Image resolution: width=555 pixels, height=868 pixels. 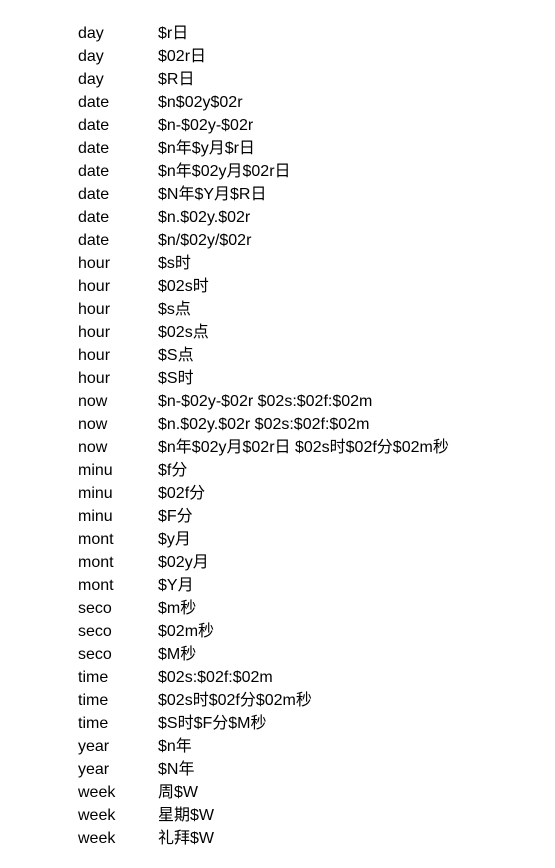 What do you see at coordinates (206, 148) in the screenshot?
I see `format-pattern: $n年$y月$r日` at bounding box center [206, 148].